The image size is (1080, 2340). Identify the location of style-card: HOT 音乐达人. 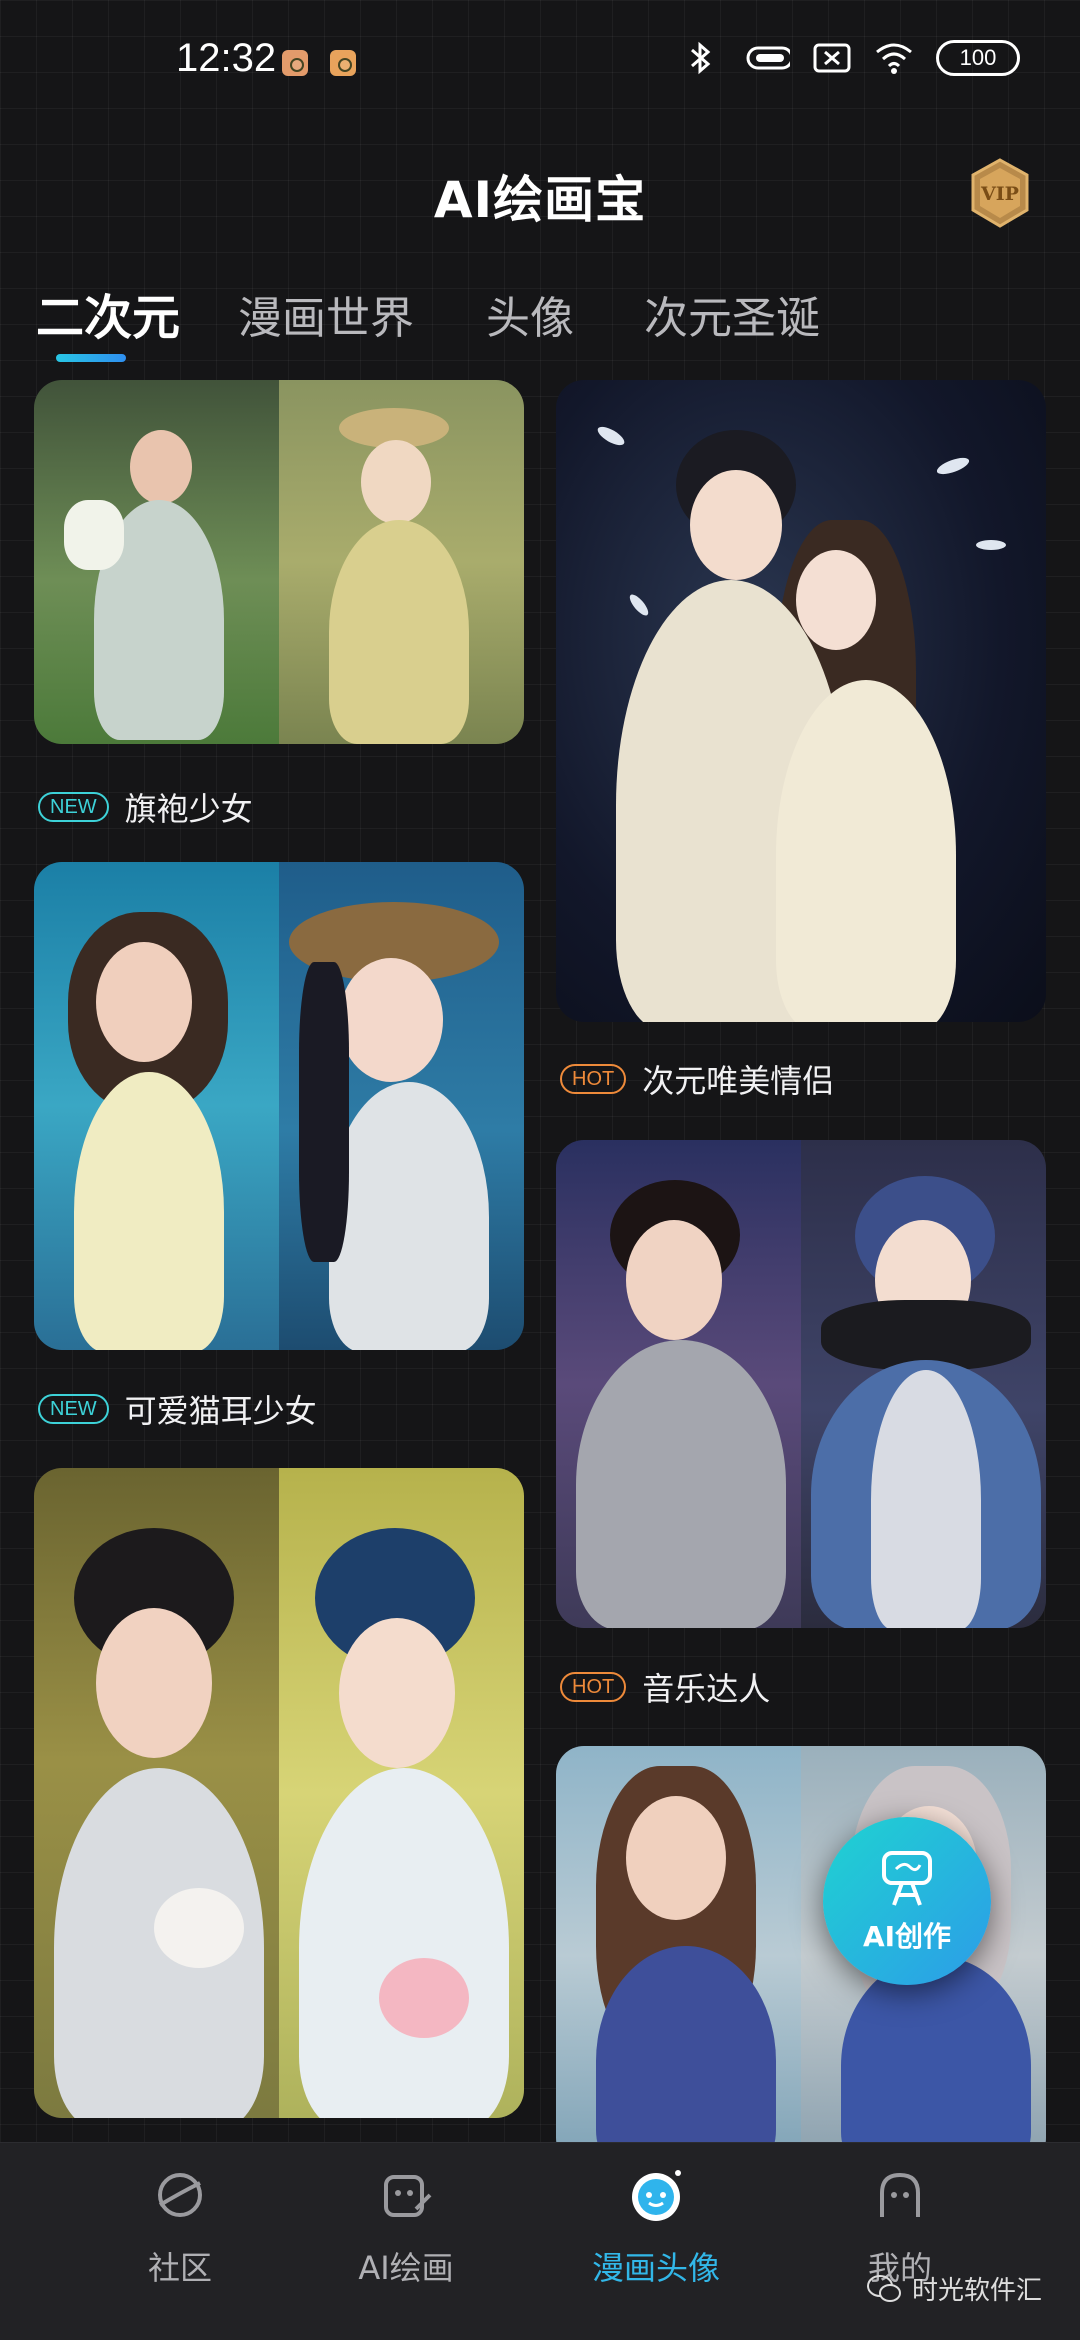
(801, 1425).